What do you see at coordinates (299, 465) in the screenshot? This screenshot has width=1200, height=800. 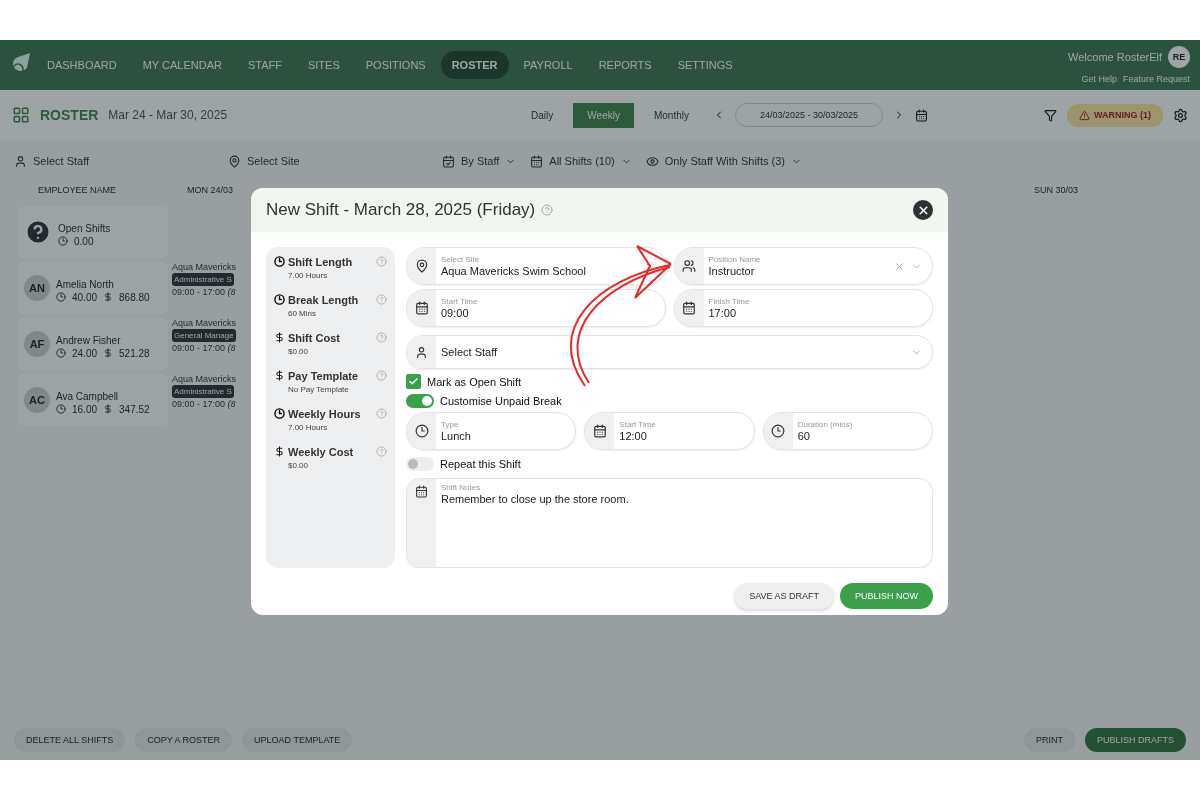 I see `summary-value: $0.00` at bounding box center [299, 465].